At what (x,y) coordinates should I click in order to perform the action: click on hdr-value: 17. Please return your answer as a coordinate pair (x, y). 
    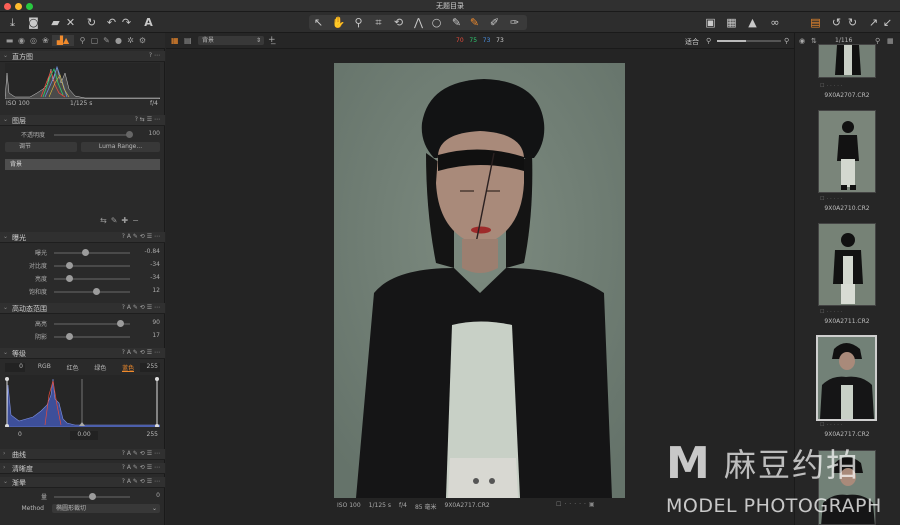
    Looking at the image, I should click on (147, 335).